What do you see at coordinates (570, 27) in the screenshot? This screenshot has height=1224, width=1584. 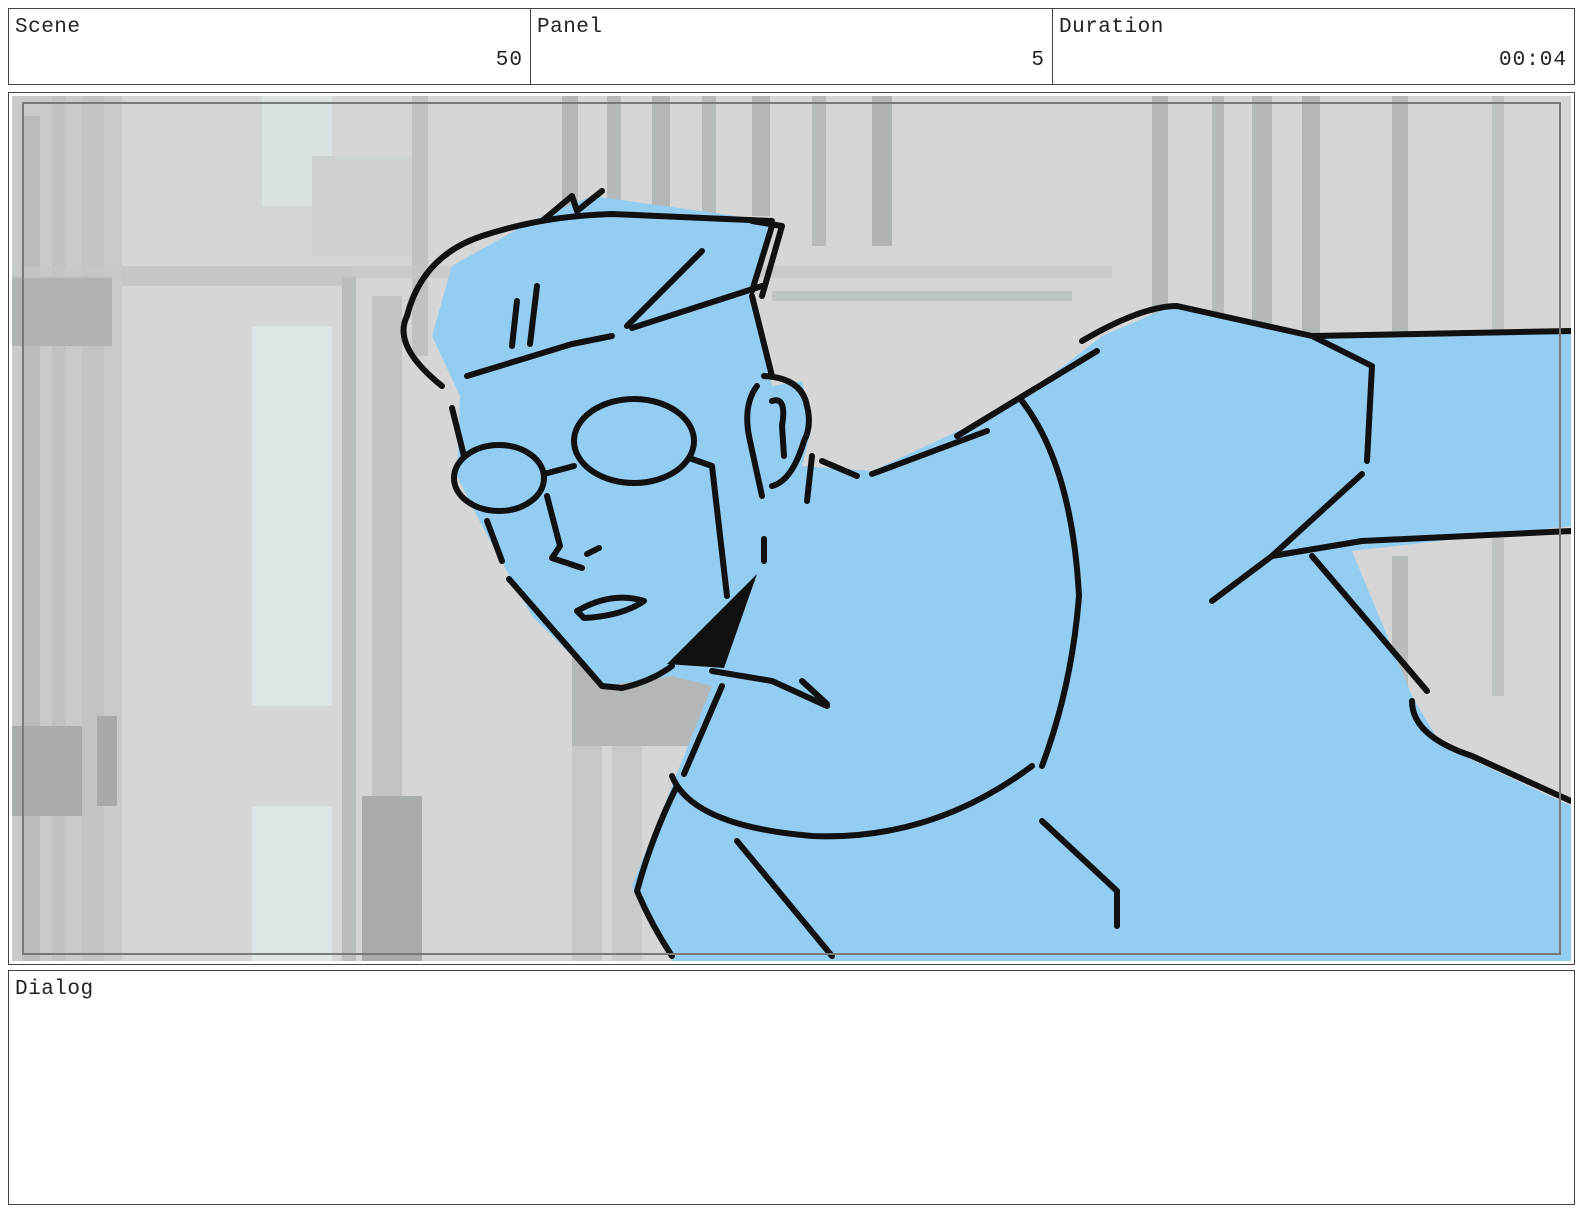 I see `panel-label: Panel` at bounding box center [570, 27].